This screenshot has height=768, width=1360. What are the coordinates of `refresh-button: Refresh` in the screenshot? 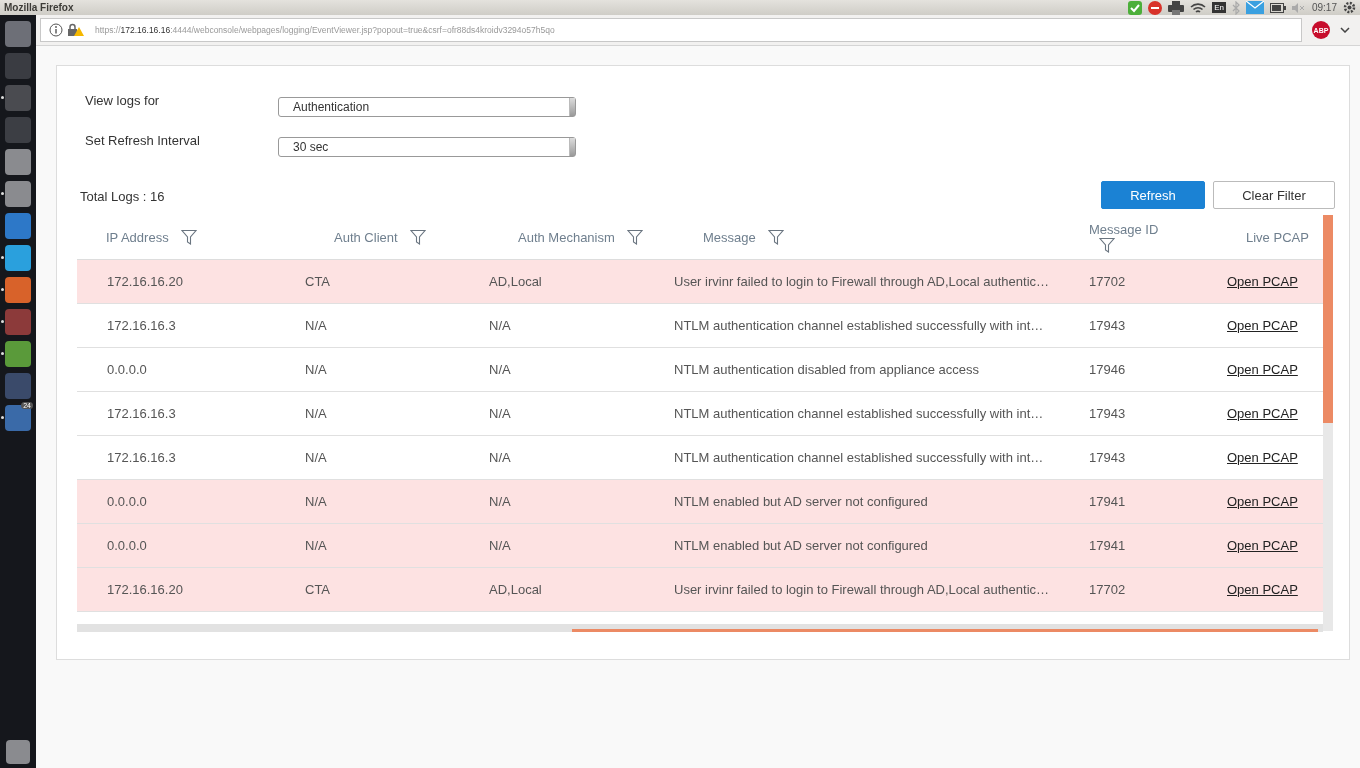 It's located at (1153, 195).